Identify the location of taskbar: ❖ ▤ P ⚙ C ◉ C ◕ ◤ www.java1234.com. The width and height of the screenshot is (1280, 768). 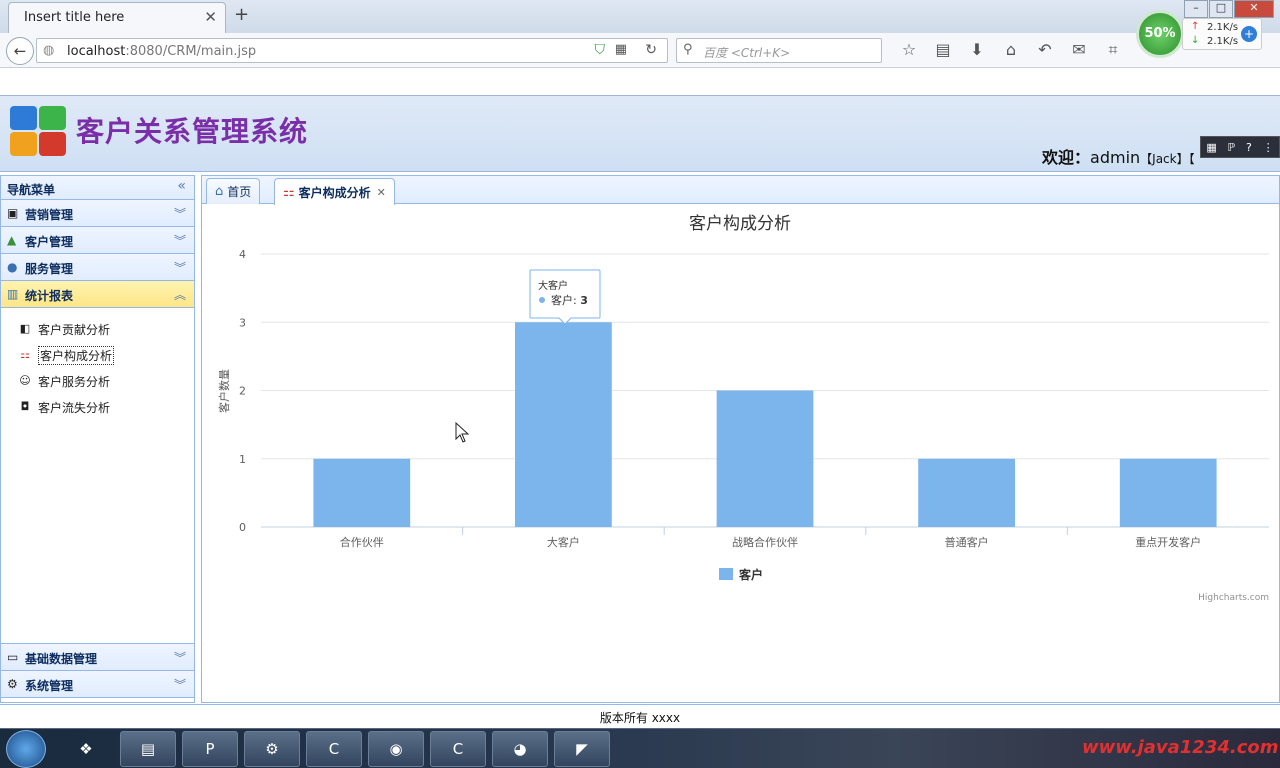
(640, 748).